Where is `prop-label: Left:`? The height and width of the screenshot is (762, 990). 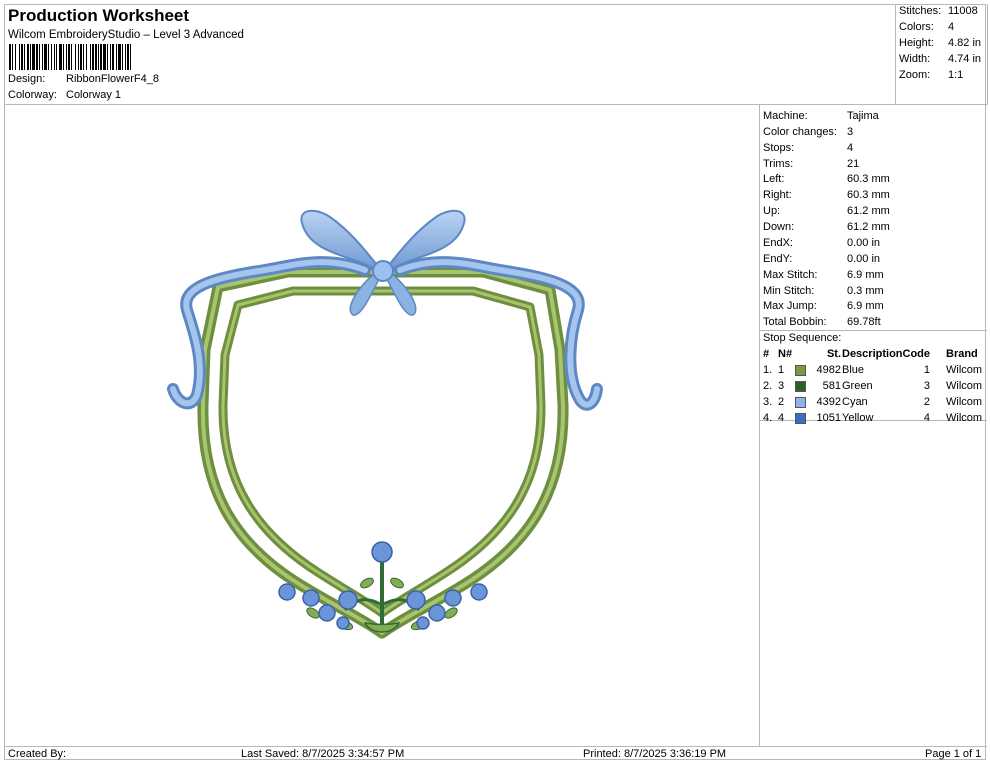
prop-label: Left: is located at coordinates (774, 179).